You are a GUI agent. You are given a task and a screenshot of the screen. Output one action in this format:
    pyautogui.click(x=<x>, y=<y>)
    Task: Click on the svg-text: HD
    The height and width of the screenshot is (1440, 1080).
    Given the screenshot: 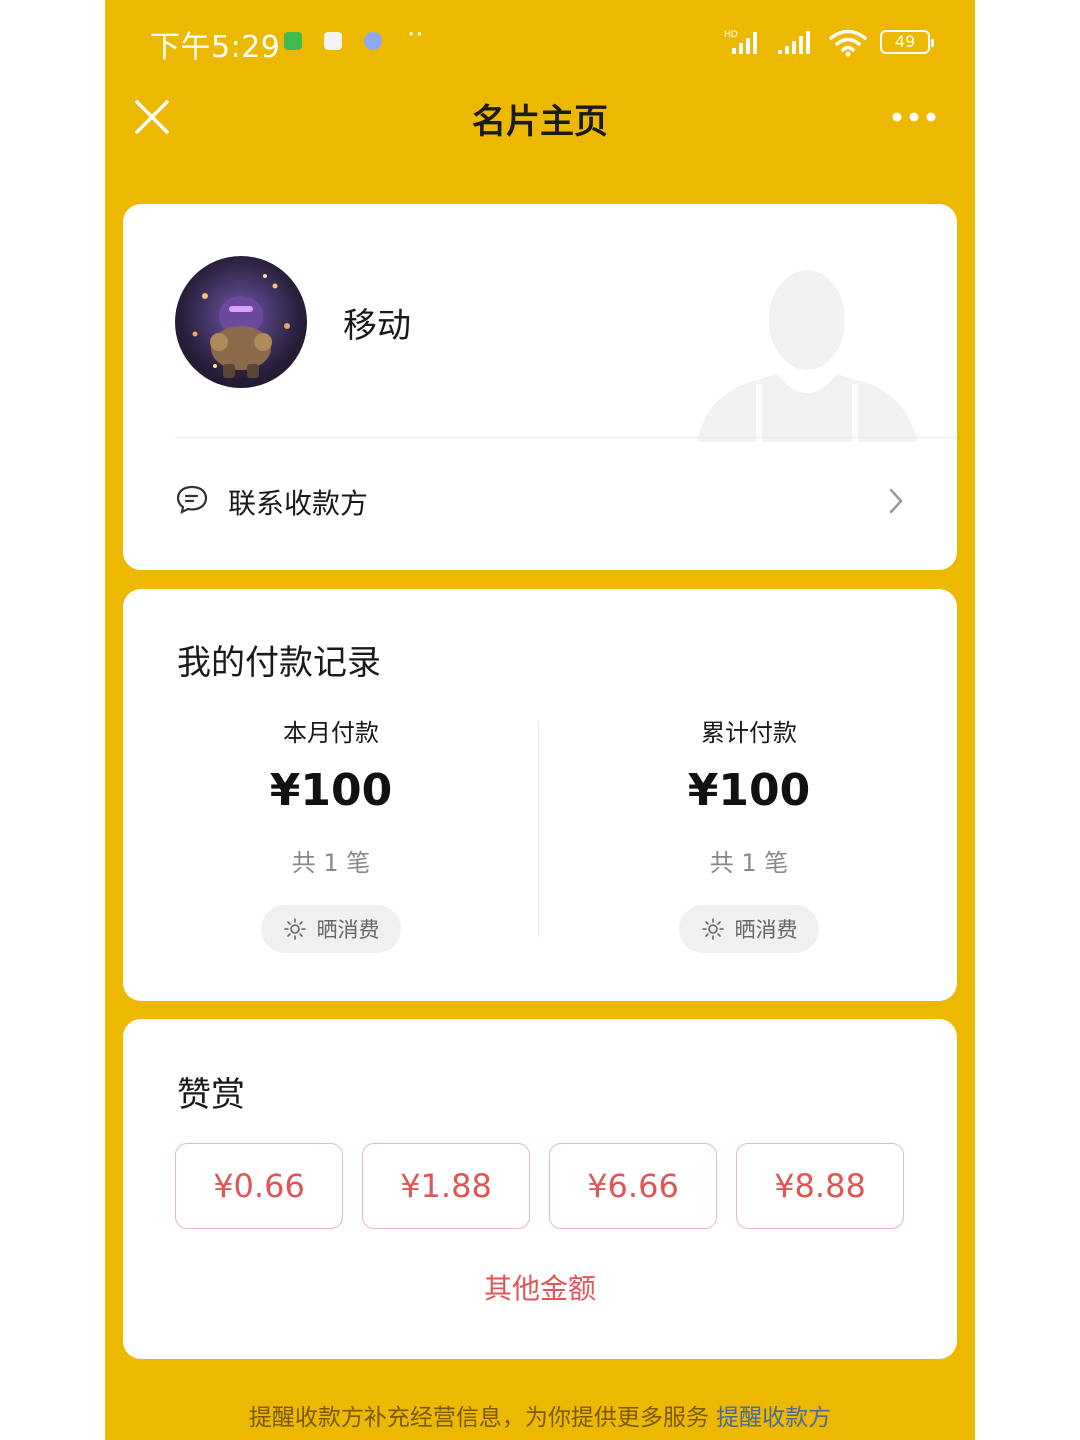 What is the action you would take?
    pyautogui.click(x=731, y=35)
    